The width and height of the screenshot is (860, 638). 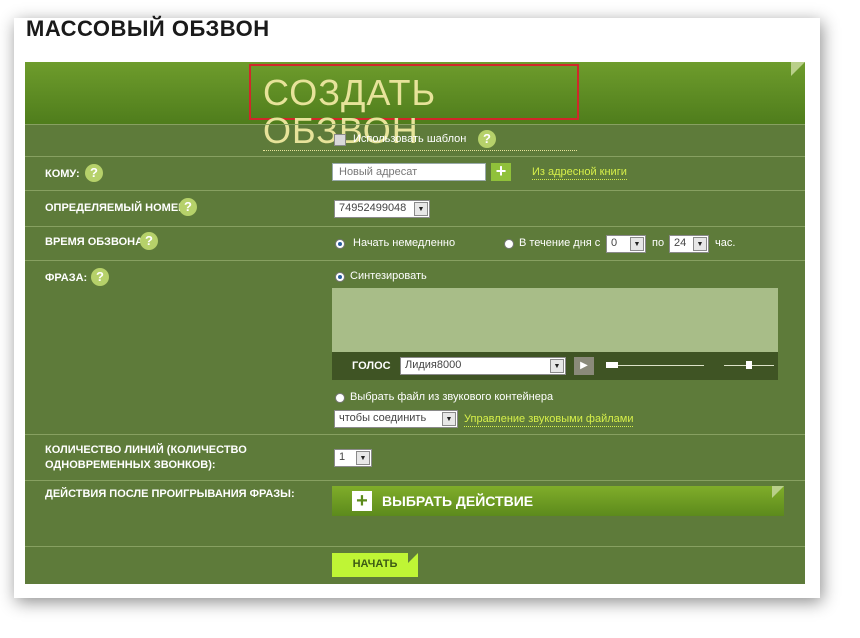 I want to click on choose-action-button: + ВЫБРАТЬ ДЕЙСТВИЕ, so click(x=558, y=501).